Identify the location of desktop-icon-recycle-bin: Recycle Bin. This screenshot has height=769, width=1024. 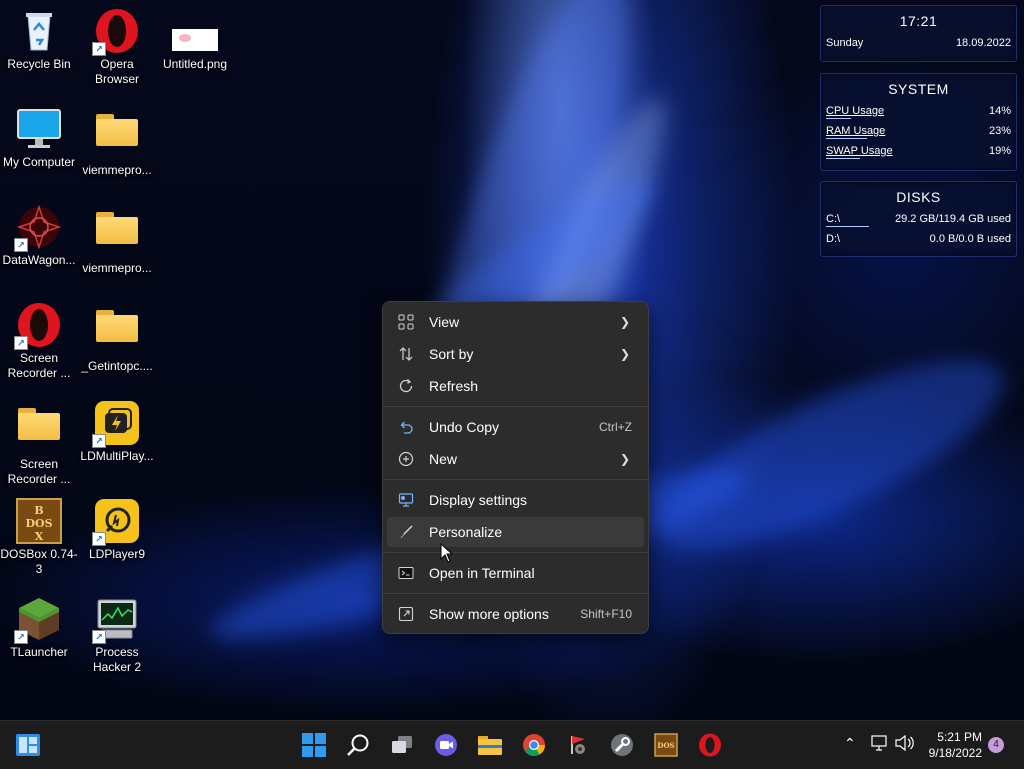
(39, 40).